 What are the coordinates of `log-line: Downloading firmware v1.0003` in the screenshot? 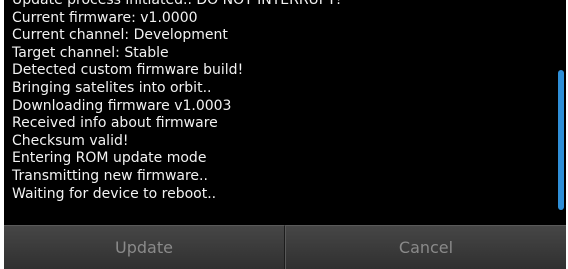 It's located at (122, 105).